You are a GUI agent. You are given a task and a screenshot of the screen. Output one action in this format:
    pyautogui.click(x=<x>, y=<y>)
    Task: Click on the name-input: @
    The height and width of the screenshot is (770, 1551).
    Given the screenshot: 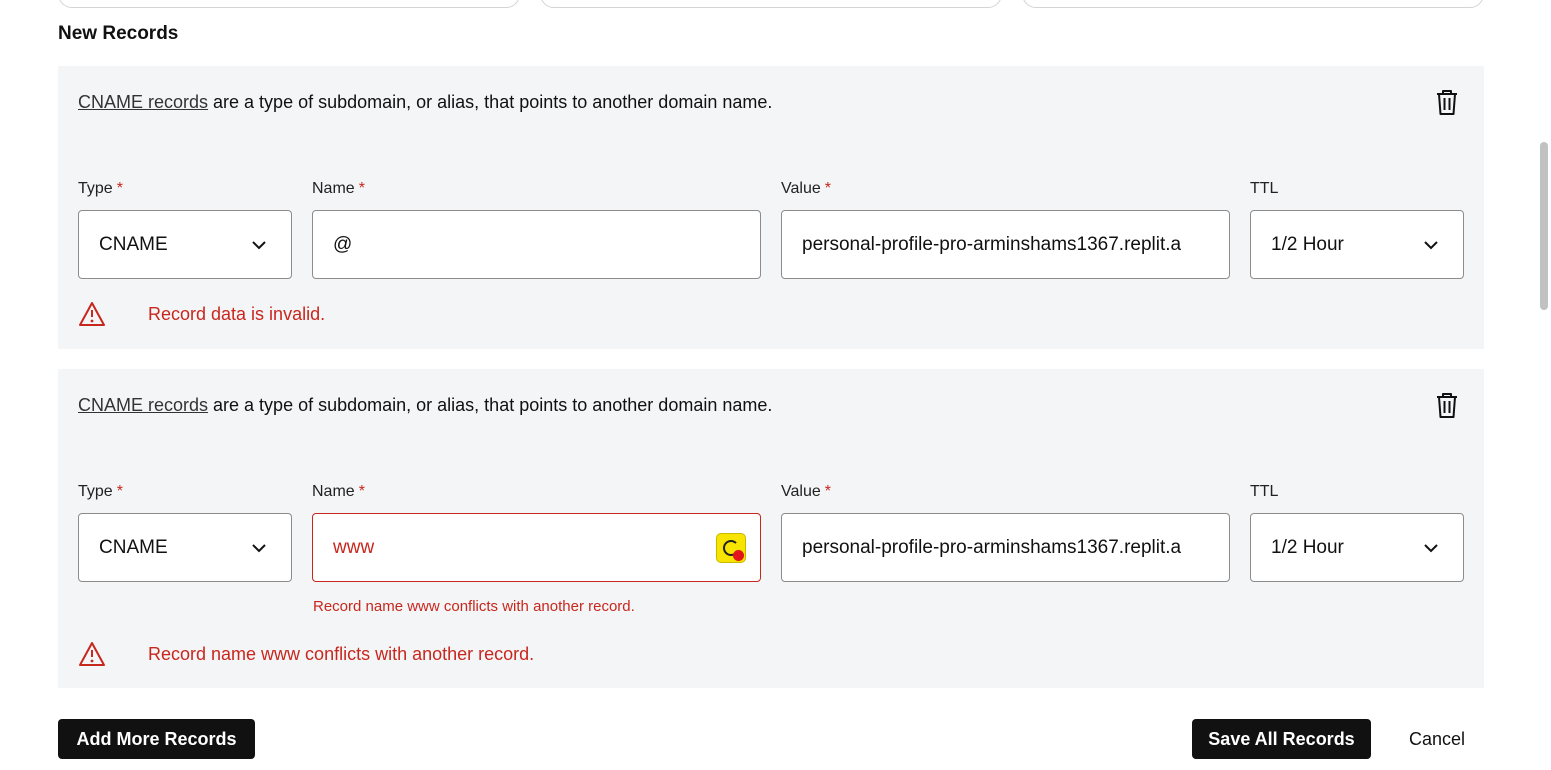 What is the action you would take?
    pyautogui.click(x=536, y=244)
    